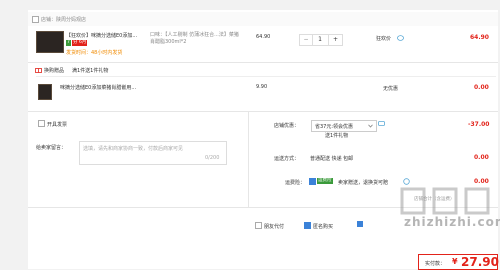  I want to click on shop-header: 店铺：陕周分妈观店, so click(263, 19).